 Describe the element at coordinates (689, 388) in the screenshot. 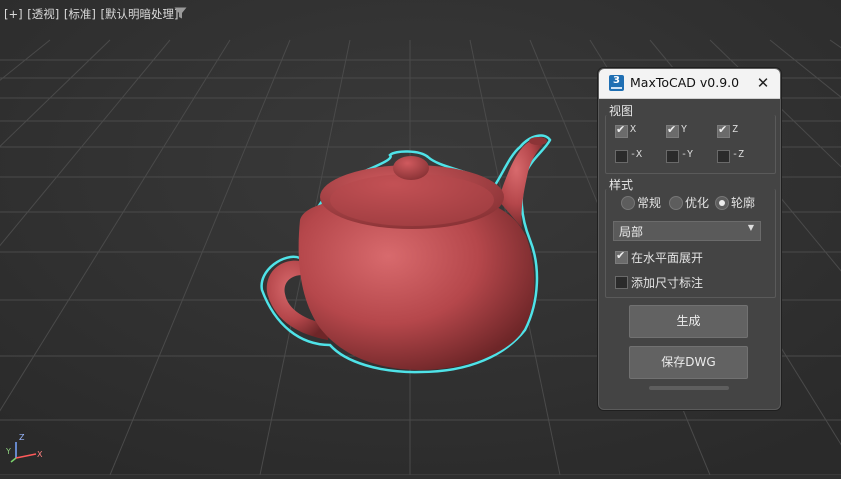

I see `status-line` at that location.